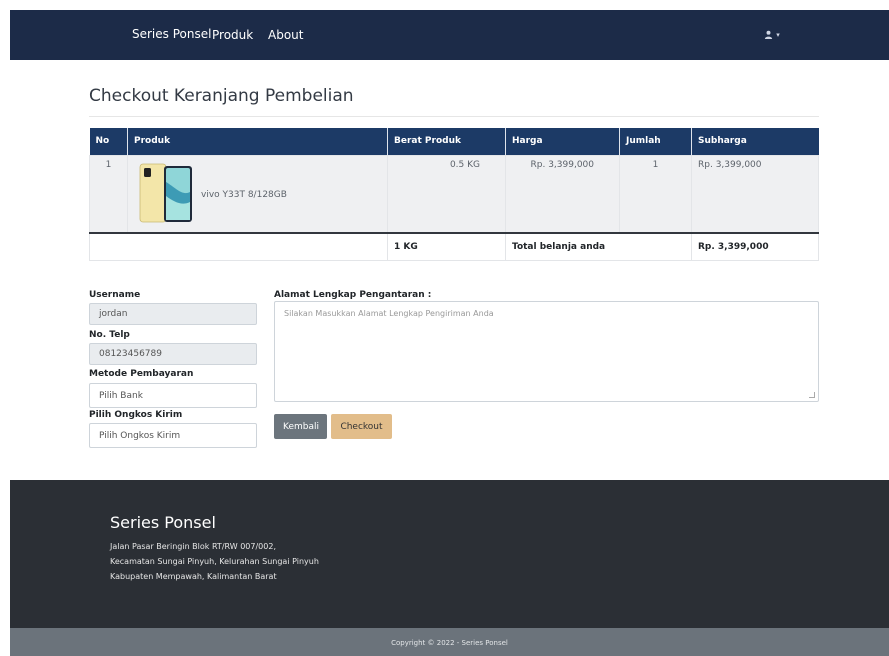 Image resolution: width=889 pixels, height=656 pixels. What do you see at coordinates (454, 116) in the screenshot?
I see `title-divider` at bounding box center [454, 116].